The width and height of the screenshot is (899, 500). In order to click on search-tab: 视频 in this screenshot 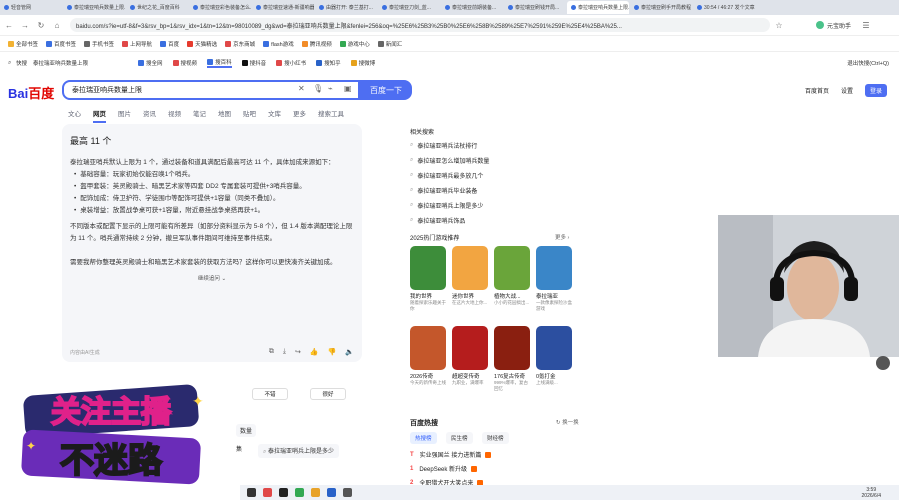, I will do `click(174, 115)`.